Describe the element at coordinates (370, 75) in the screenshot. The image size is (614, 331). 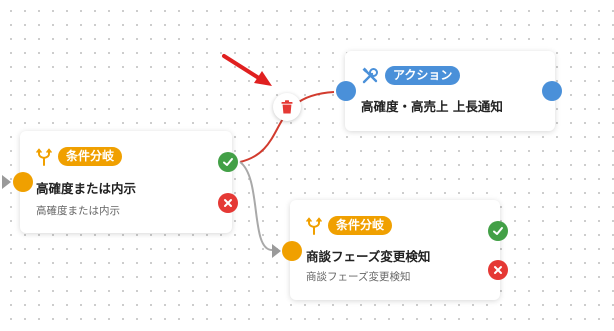
I see `tools-icon` at that location.